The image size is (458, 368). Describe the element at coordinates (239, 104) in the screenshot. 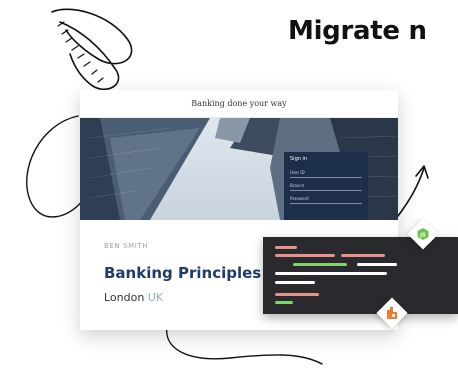

I see `site-header: Banking done your way` at that location.